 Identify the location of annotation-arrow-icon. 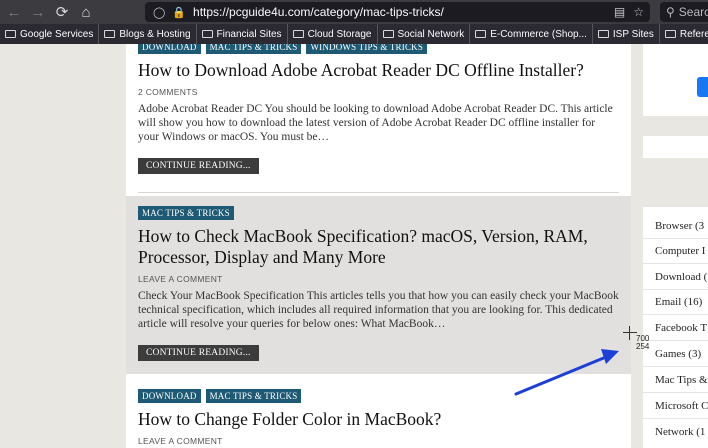
(566, 372).